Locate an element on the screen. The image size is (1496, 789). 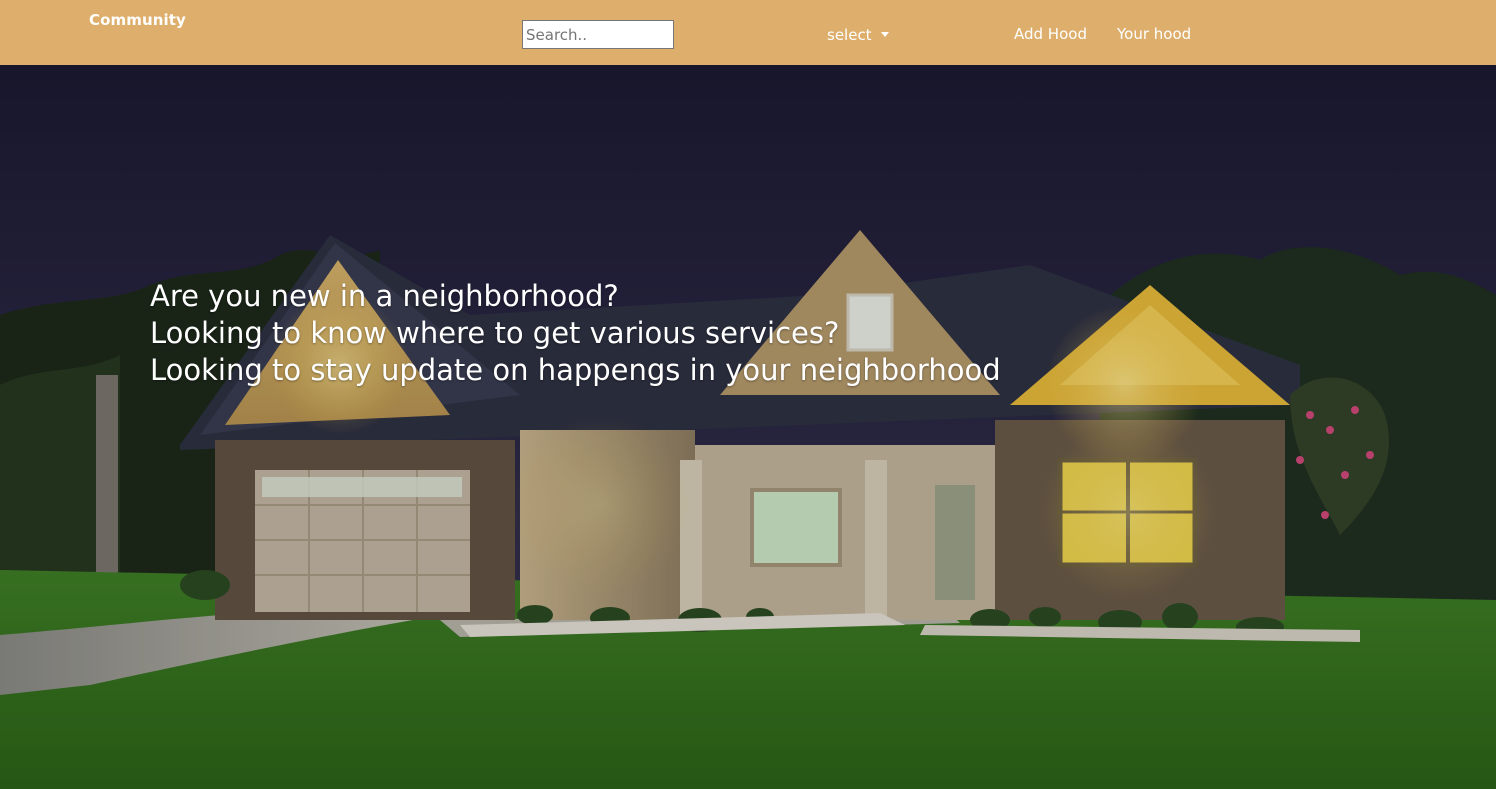
select-dropdown-label: select is located at coordinates (849, 35).